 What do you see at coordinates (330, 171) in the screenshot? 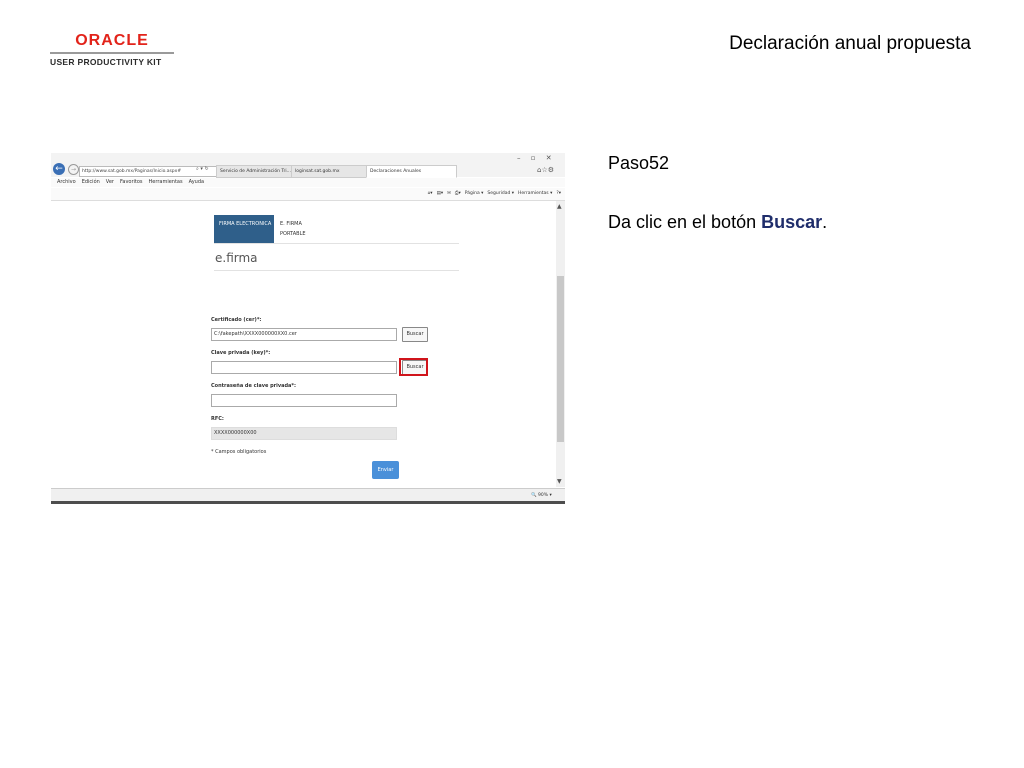
I see `tab-login-sat: loginsat.sat.gob.mx` at bounding box center [330, 171].